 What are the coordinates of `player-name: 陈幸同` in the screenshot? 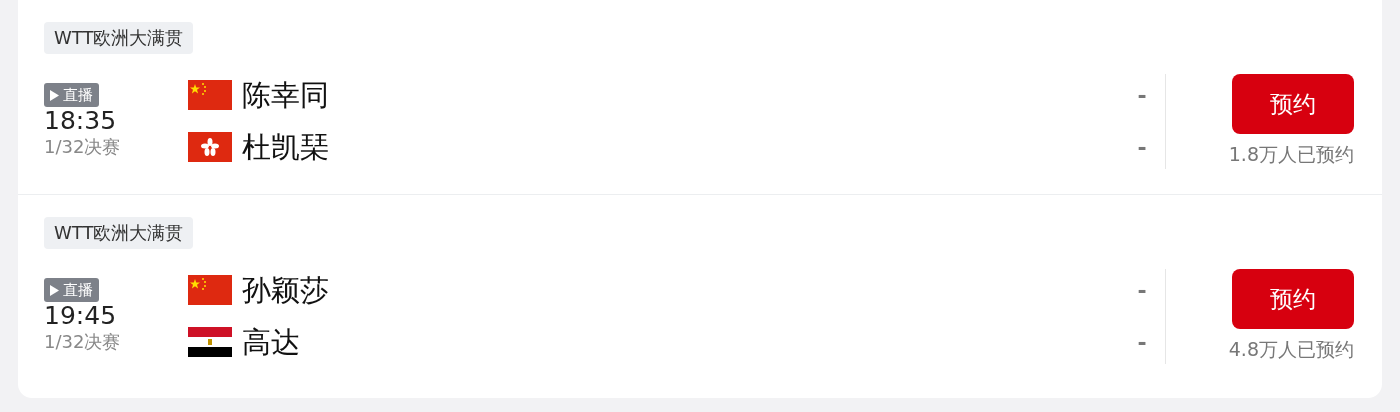 It's located at (286, 95).